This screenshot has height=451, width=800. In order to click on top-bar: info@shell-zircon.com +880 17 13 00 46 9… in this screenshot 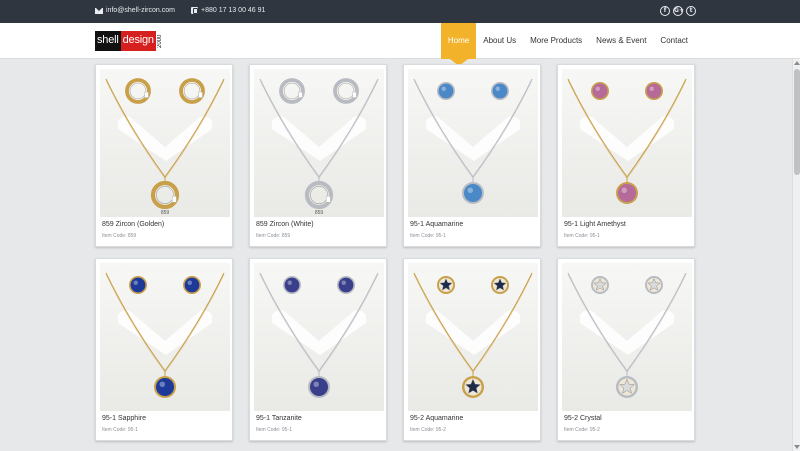, I will do `click(400, 11)`.